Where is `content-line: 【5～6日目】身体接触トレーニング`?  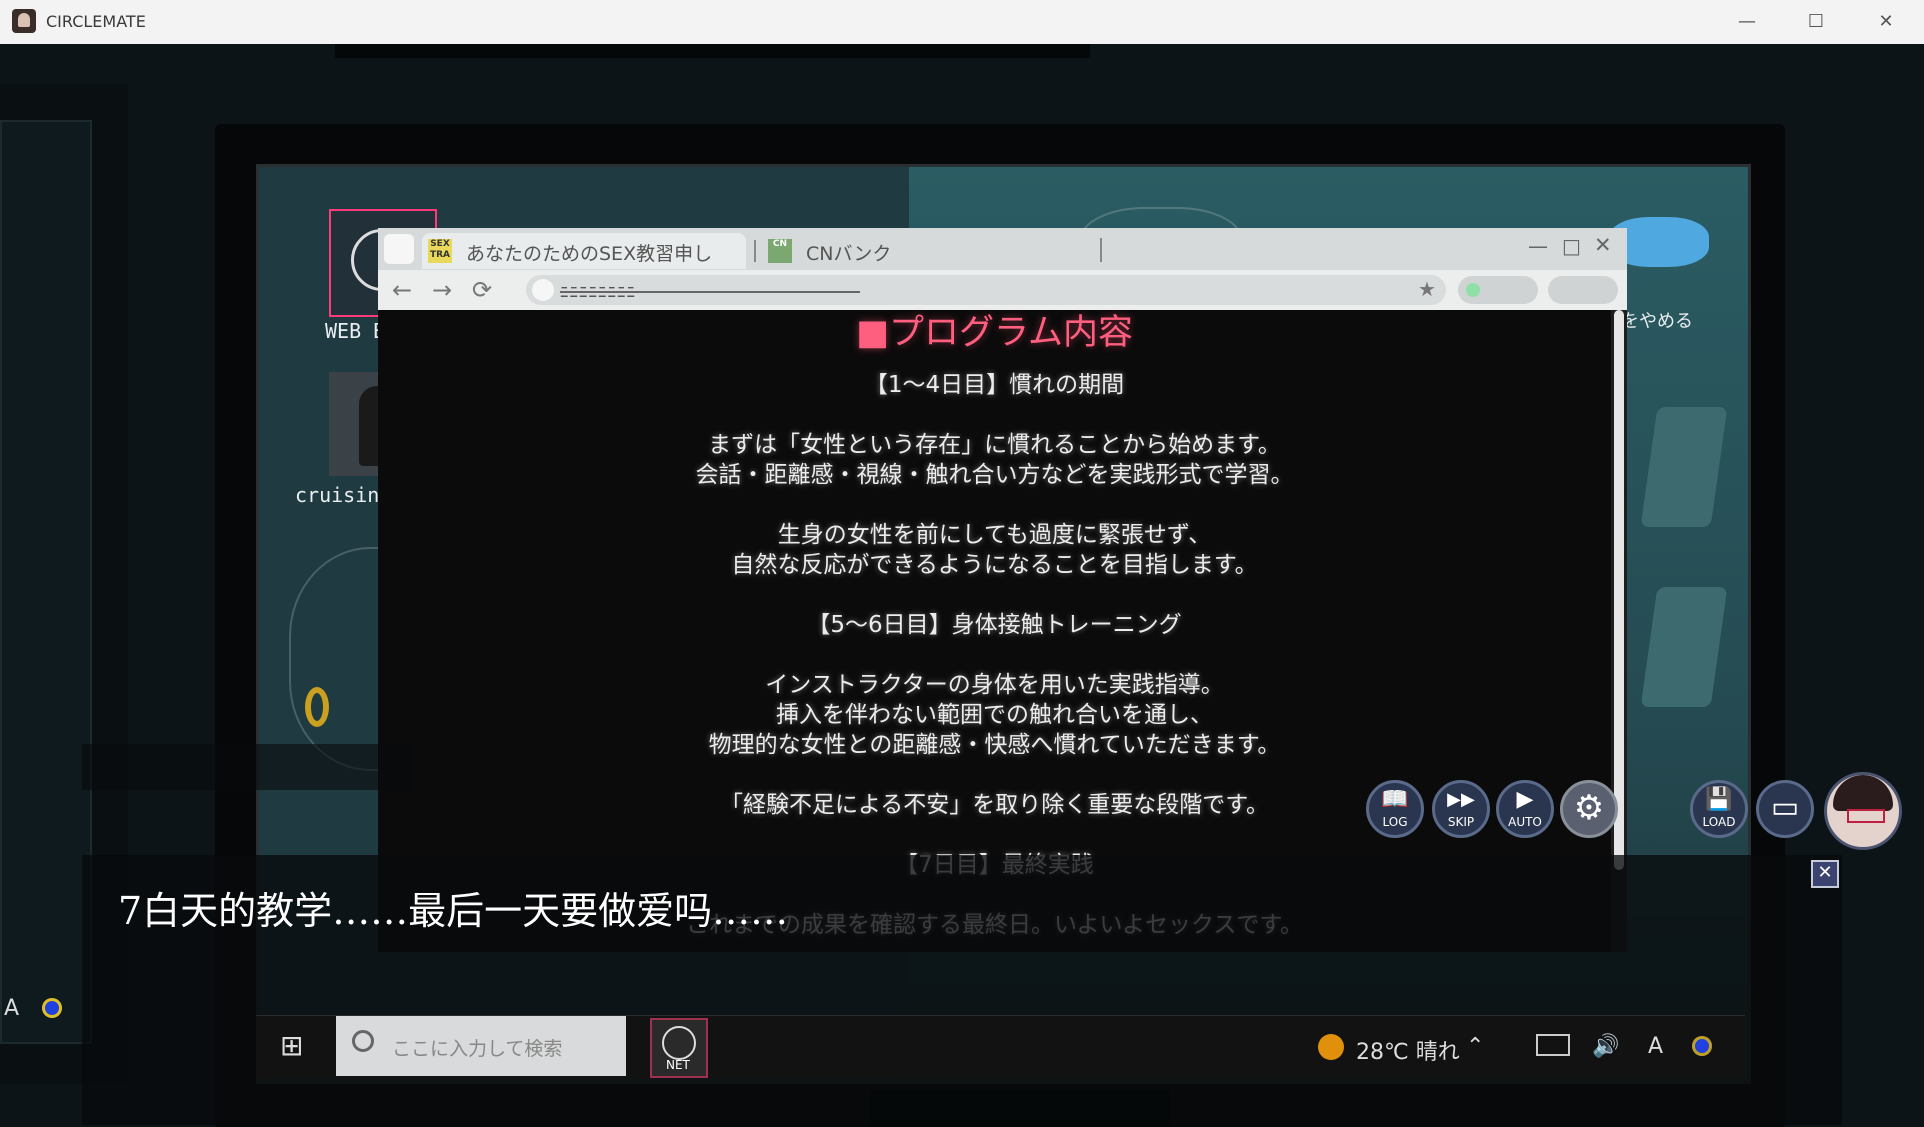
content-line: 【5～6日目】身体接触トレーニング is located at coordinates (994, 625).